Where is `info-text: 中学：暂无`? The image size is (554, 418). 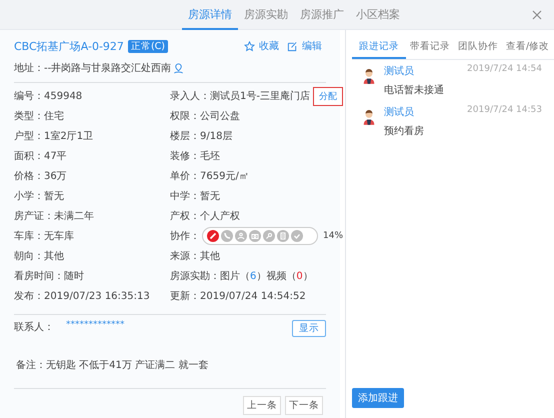 info-text: 中学：暂无 is located at coordinates (195, 196).